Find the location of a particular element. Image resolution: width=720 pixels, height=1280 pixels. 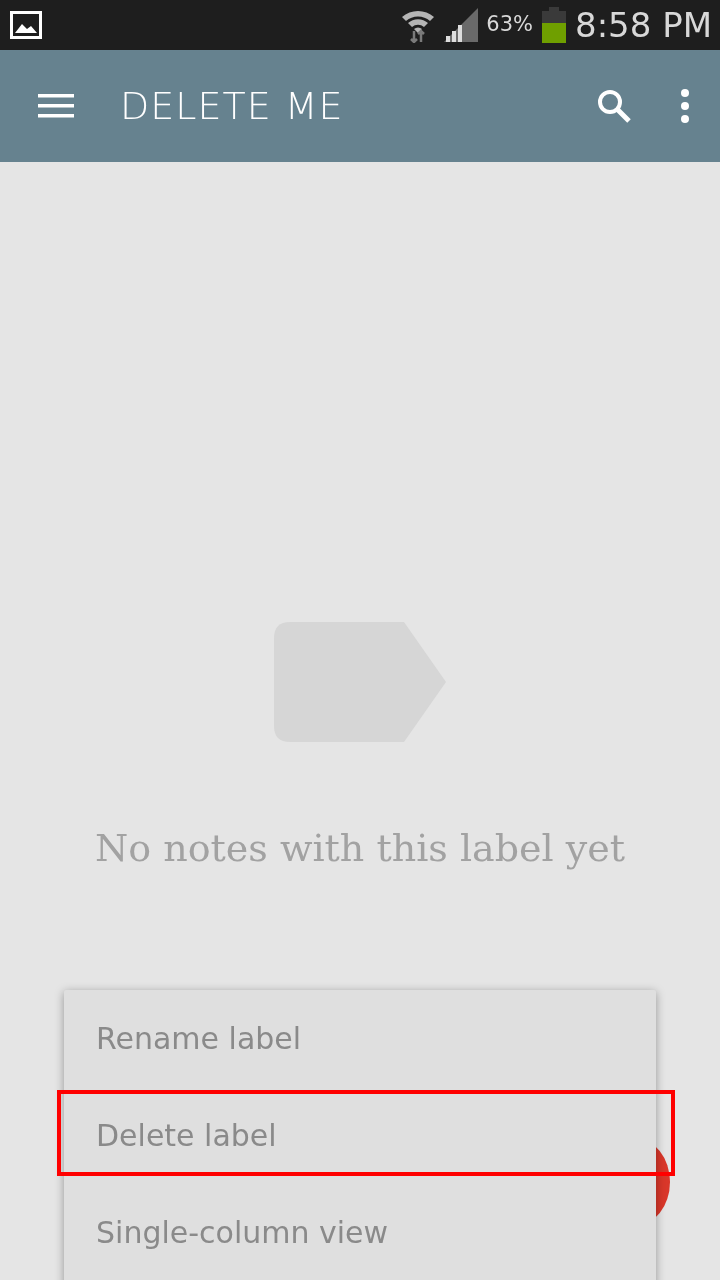

menu-button is located at coordinates (56, 106).